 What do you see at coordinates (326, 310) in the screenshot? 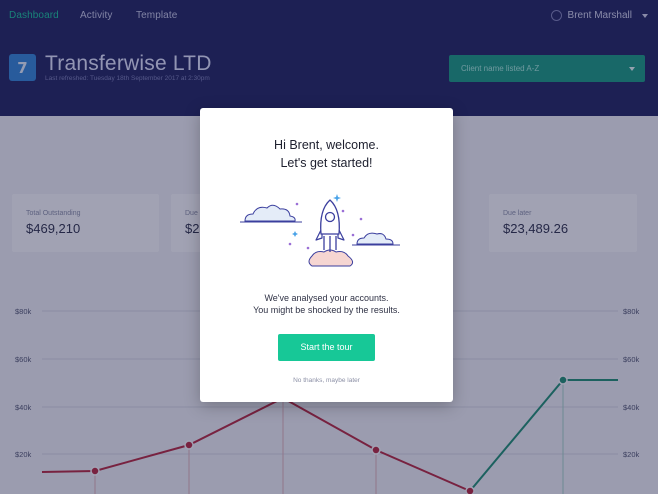
I see `modal-body-line2: You might be shocked by the results.` at bounding box center [326, 310].